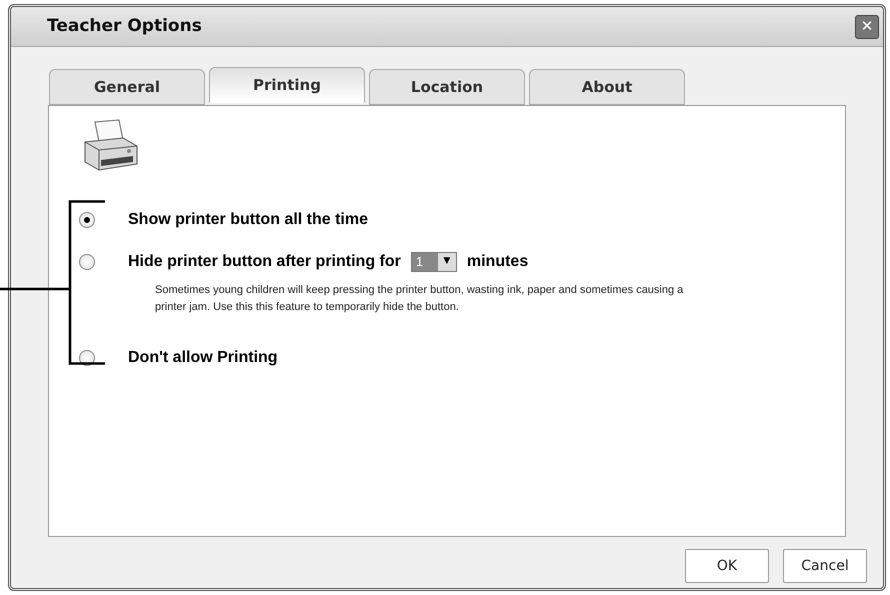 This screenshot has height=595, width=890. Describe the element at coordinates (419, 299) in the screenshot. I see `option-description: Sometimes young children will keep pressing the printer button, wasting ink, paper and sometimes causing a printer jam. Use this this feature to temporarily hide the button.` at that location.